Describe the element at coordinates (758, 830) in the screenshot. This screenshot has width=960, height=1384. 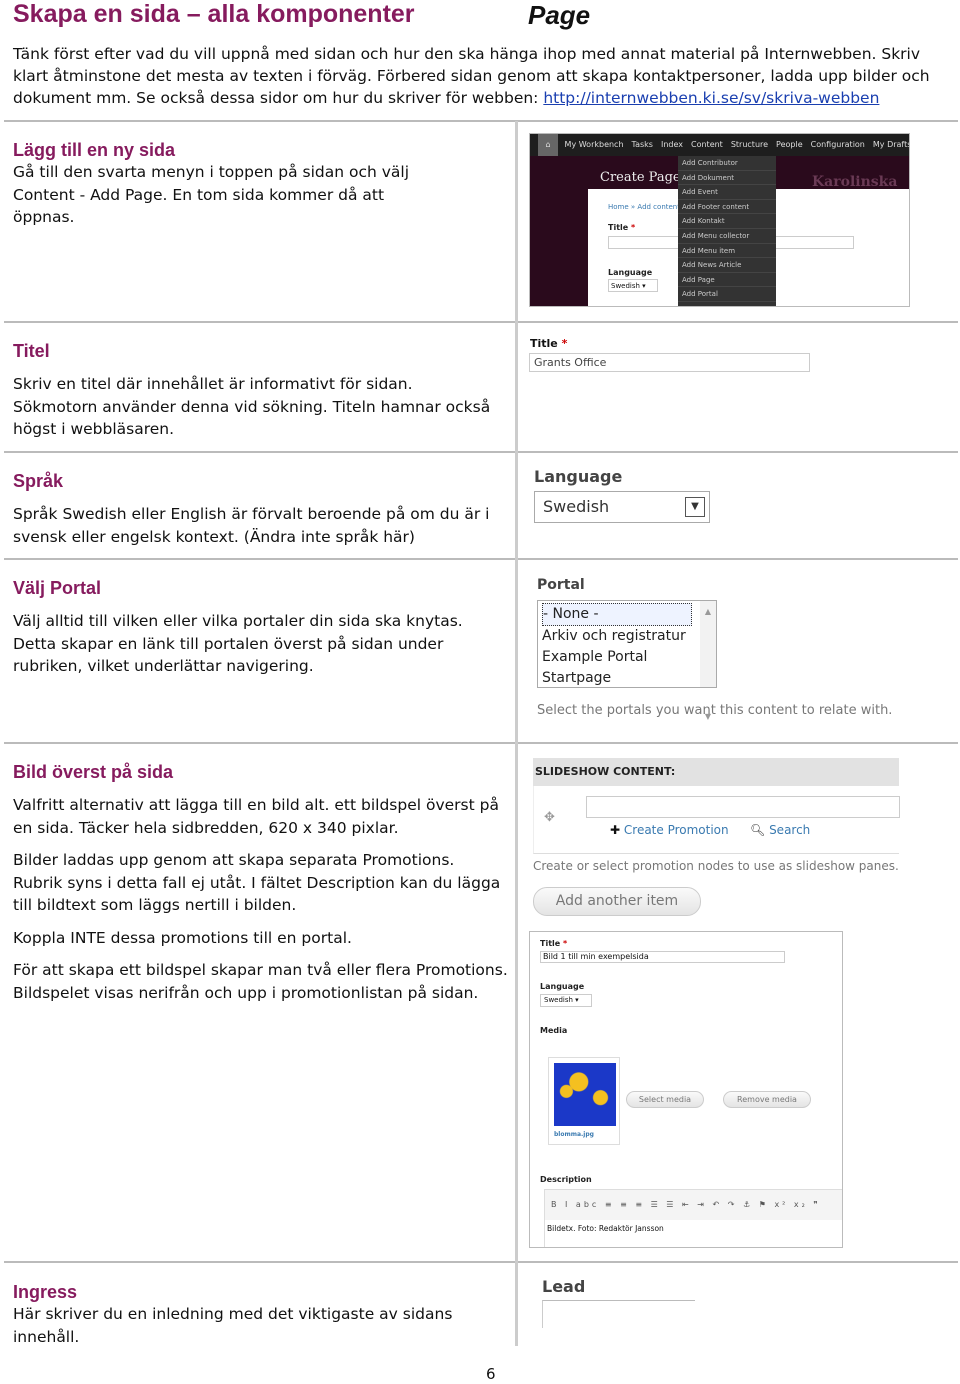
I see `search-icon: 🔍︎` at that location.